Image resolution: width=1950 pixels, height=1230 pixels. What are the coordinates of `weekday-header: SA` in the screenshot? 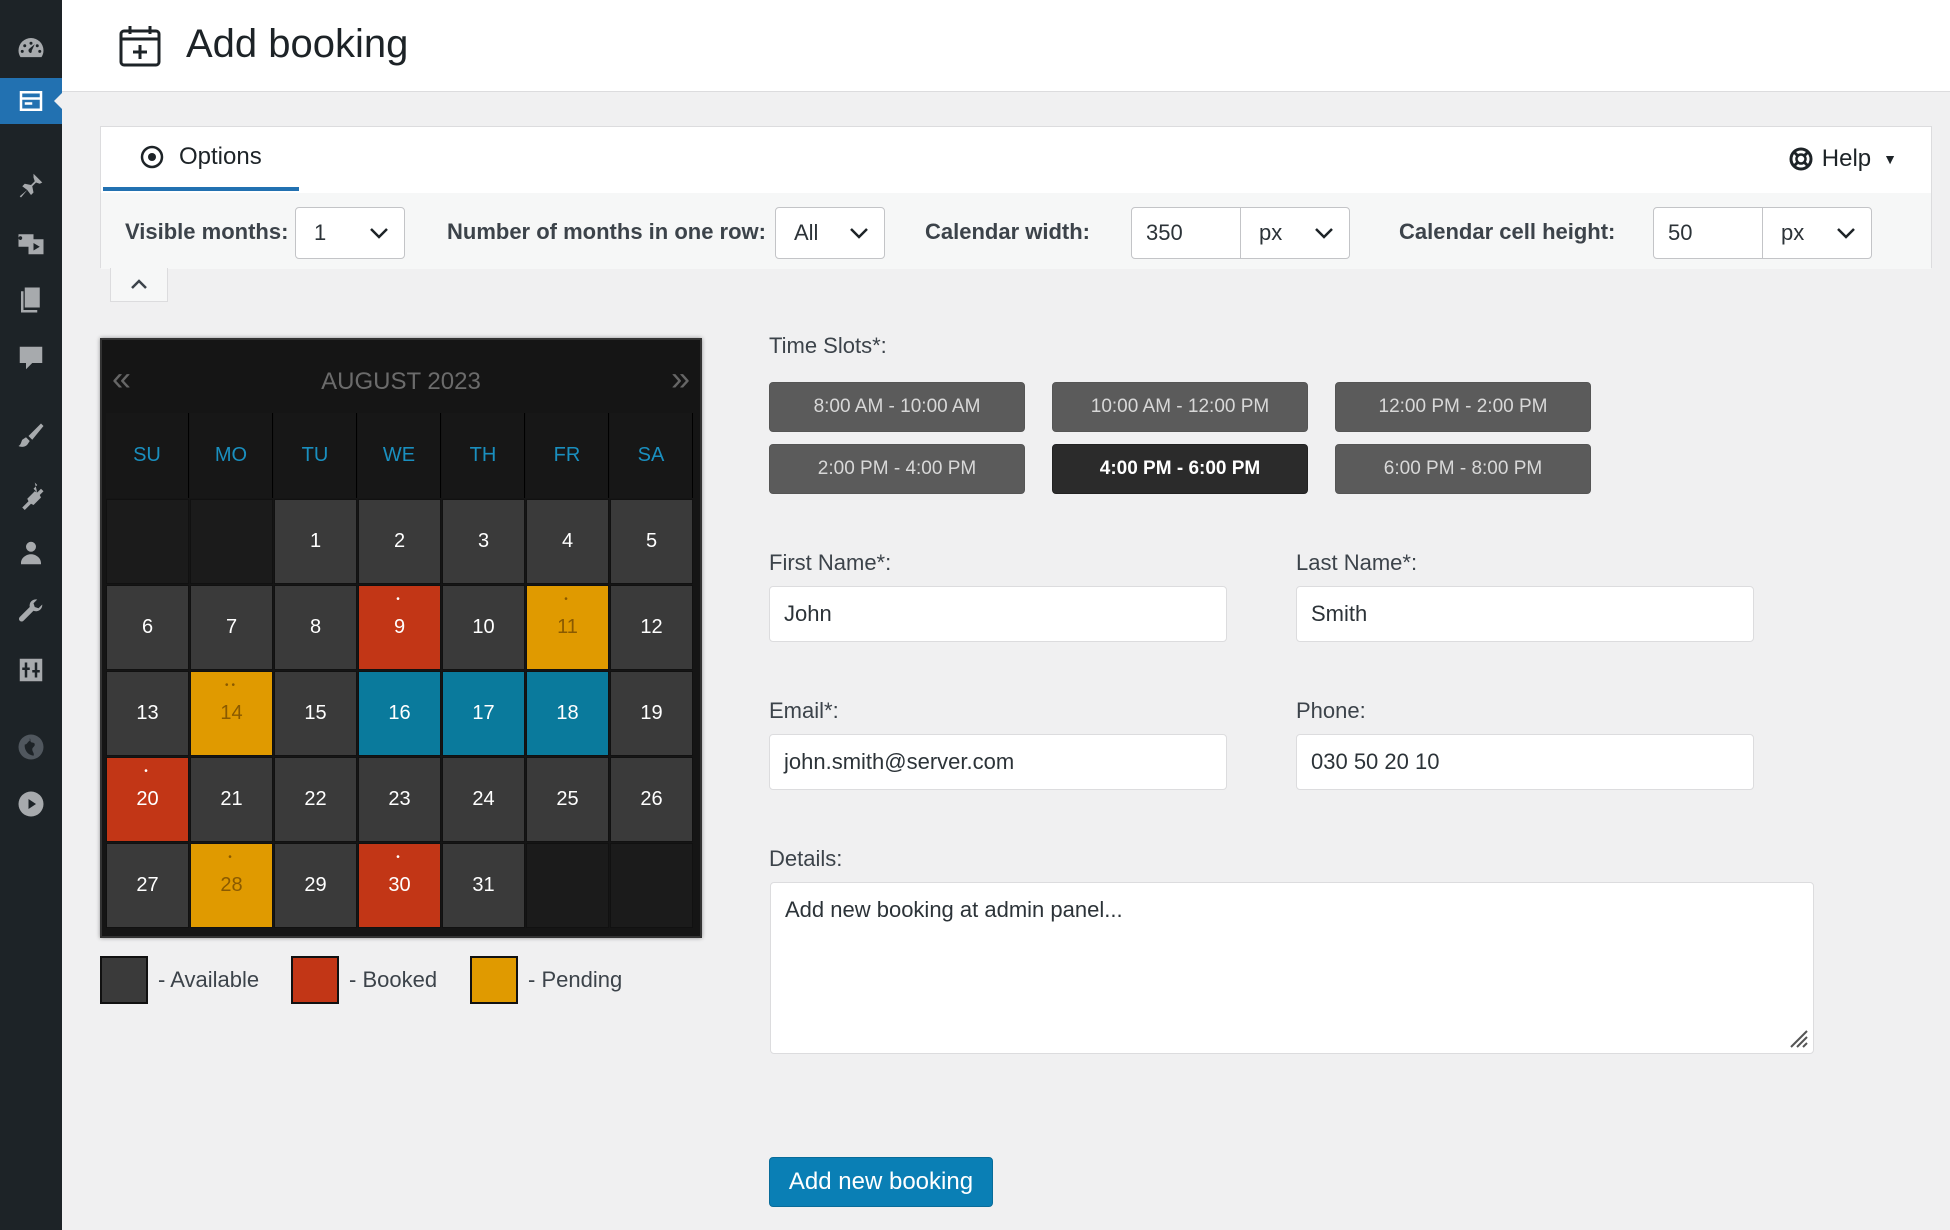 It's located at (651, 455).